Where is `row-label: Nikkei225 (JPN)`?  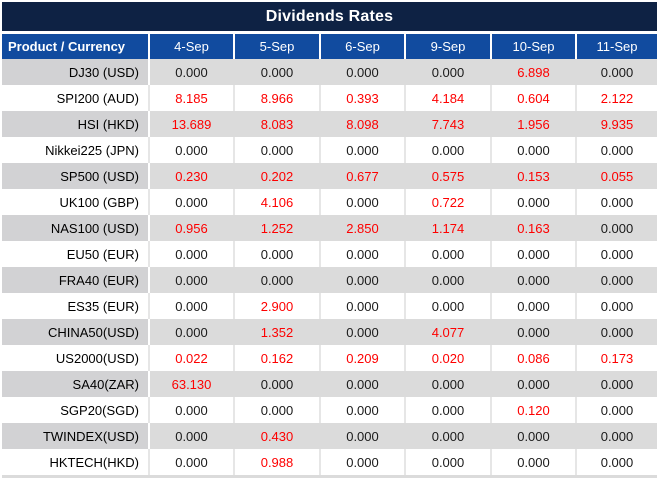 row-label: Nikkei225 (JPN) is located at coordinates (75, 150).